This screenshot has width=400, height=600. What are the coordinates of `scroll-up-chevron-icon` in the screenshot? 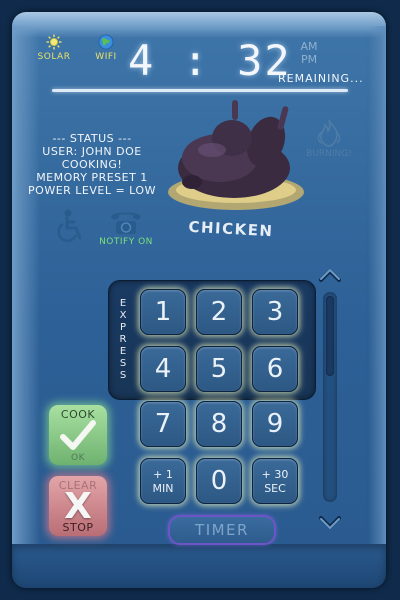 It's located at (330, 275).